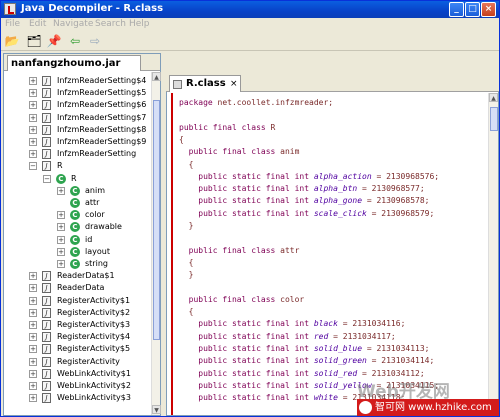 The height and width of the screenshot is (417, 500). I want to click on tree-item: + J InfzmReaderSetting$8, so click(77, 130).